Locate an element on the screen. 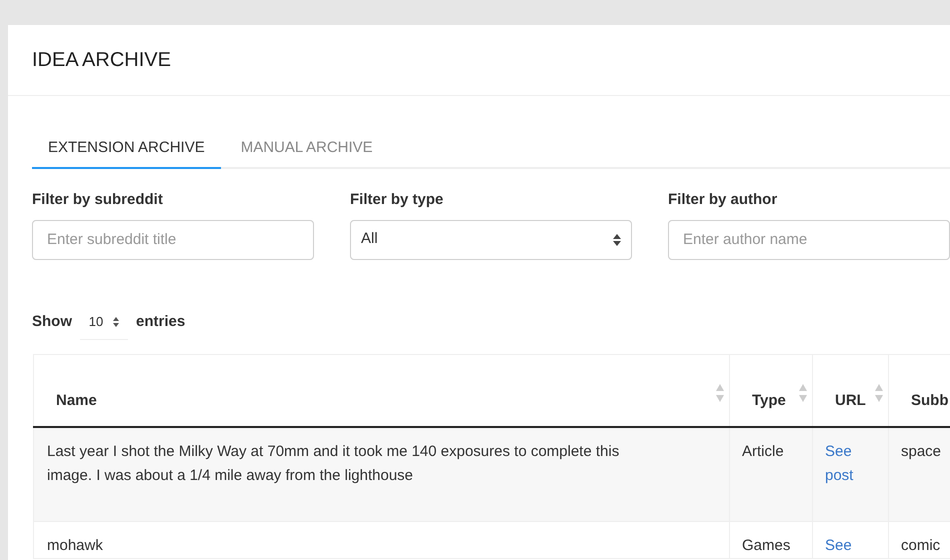 This screenshot has width=950, height=560. column-header: Name is located at coordinates (76, 400).